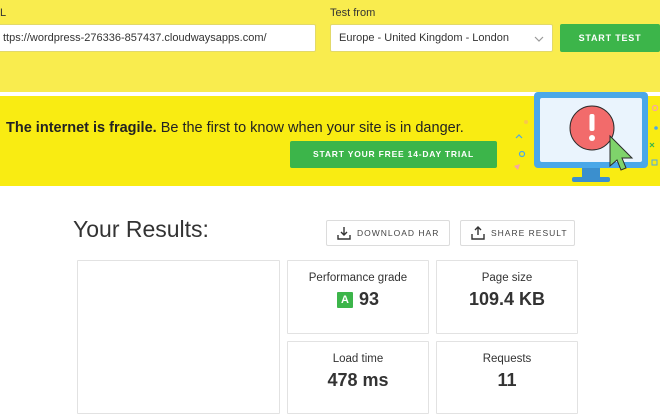 The height and width of the screenshot is (420, 660). I want to click on load-time-card: Load time 478 ms, so click(358, 377).